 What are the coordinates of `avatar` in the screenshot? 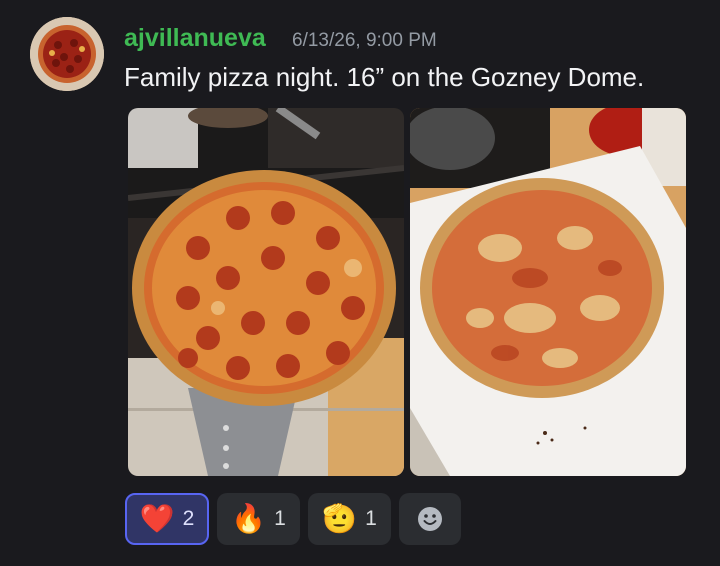 It's located at (67, 54).